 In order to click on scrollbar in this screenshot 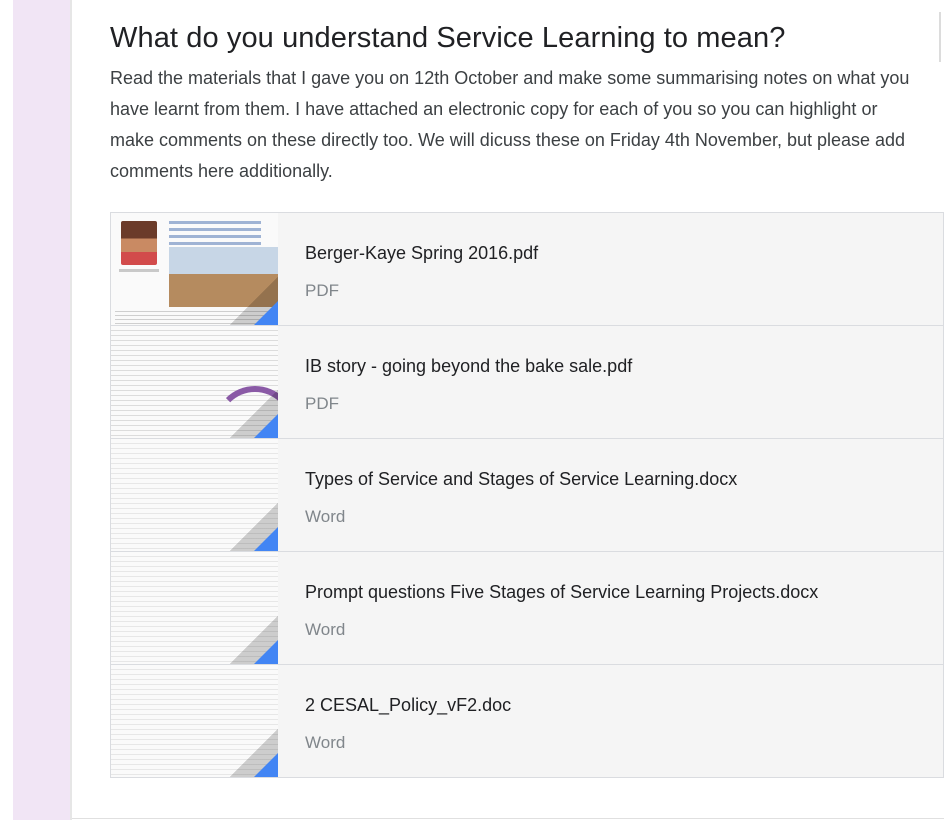, I will do `click(940, 37)`.